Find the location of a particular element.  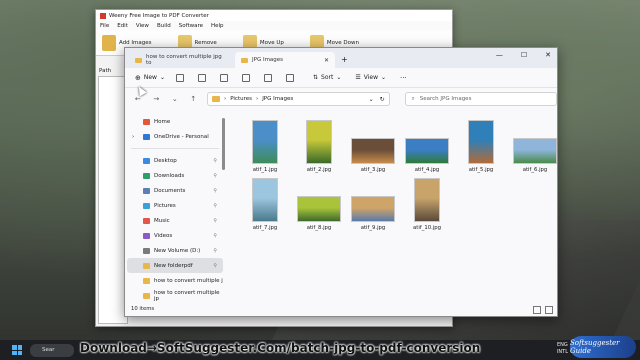

sidebar-item-label: New Volume (D:) is located at coordinates (177, 250).